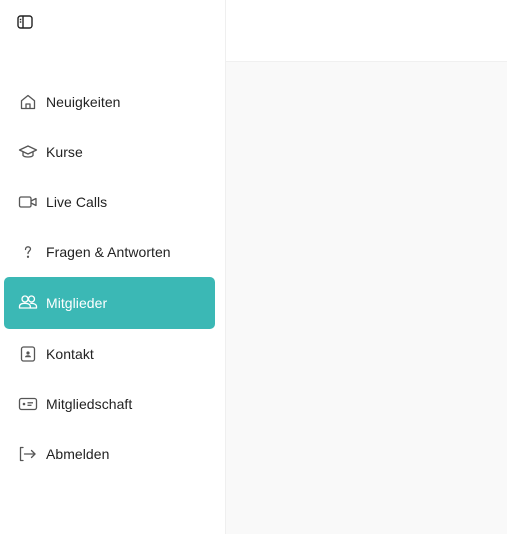 The height and width of the screenshot is (534, 507). I want to click on id-card-icon, so click(28, 404).